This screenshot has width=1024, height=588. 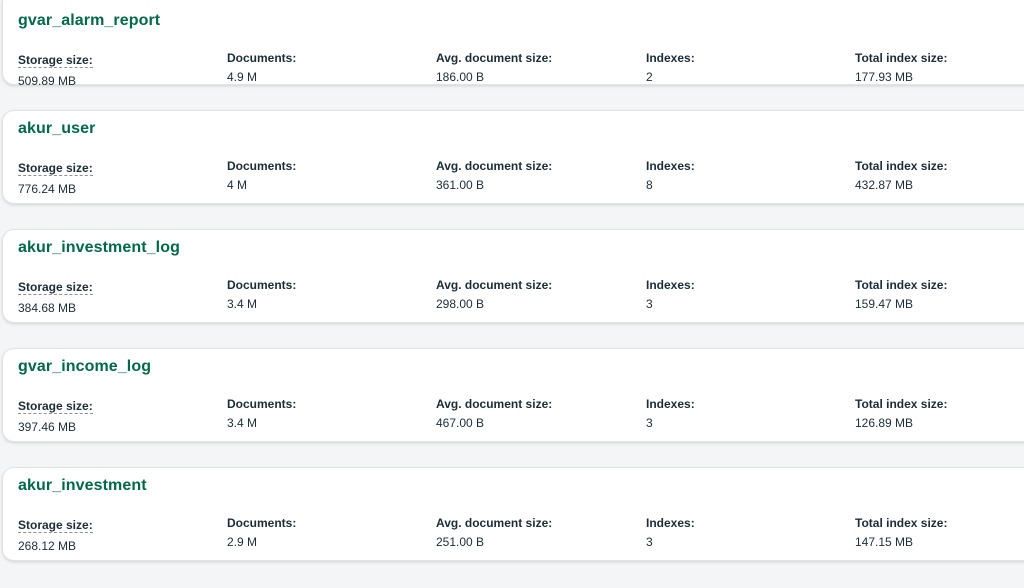 What do you see at coordinates (99, 248) in the screenshot?
I see `collection-name-link: akur_investment_log` at bounding box center [99, 248].